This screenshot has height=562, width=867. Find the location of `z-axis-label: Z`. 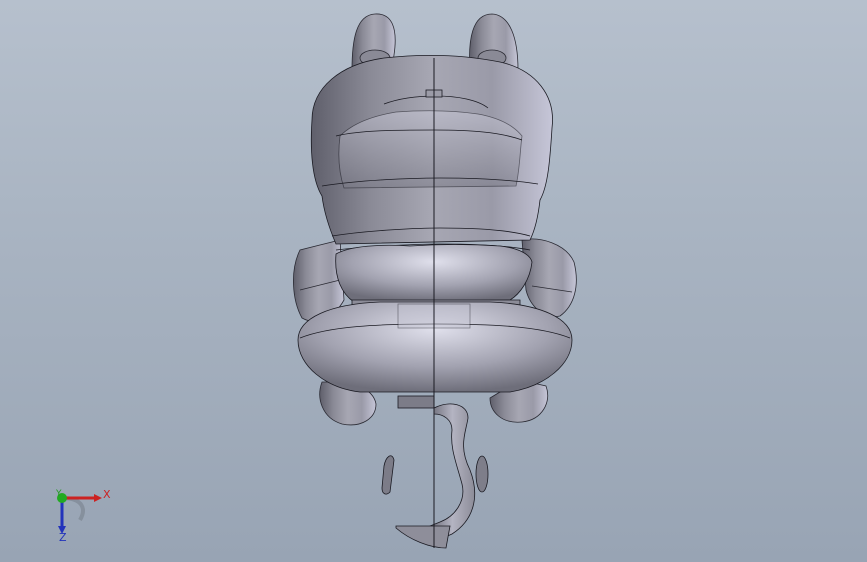

z-axis-label: Z is located at coordinates (63, 537).